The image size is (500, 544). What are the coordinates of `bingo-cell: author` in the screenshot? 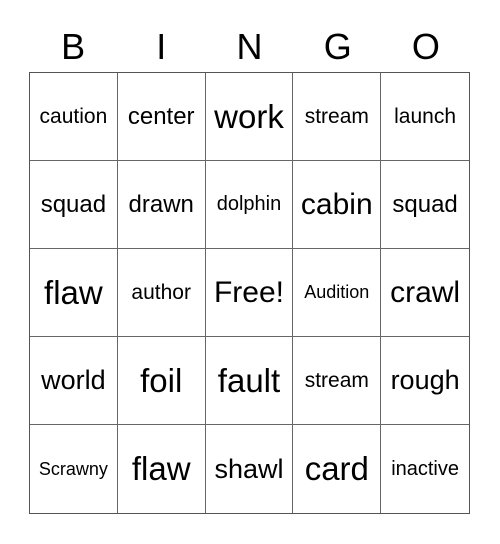 It's located at (161, 293).